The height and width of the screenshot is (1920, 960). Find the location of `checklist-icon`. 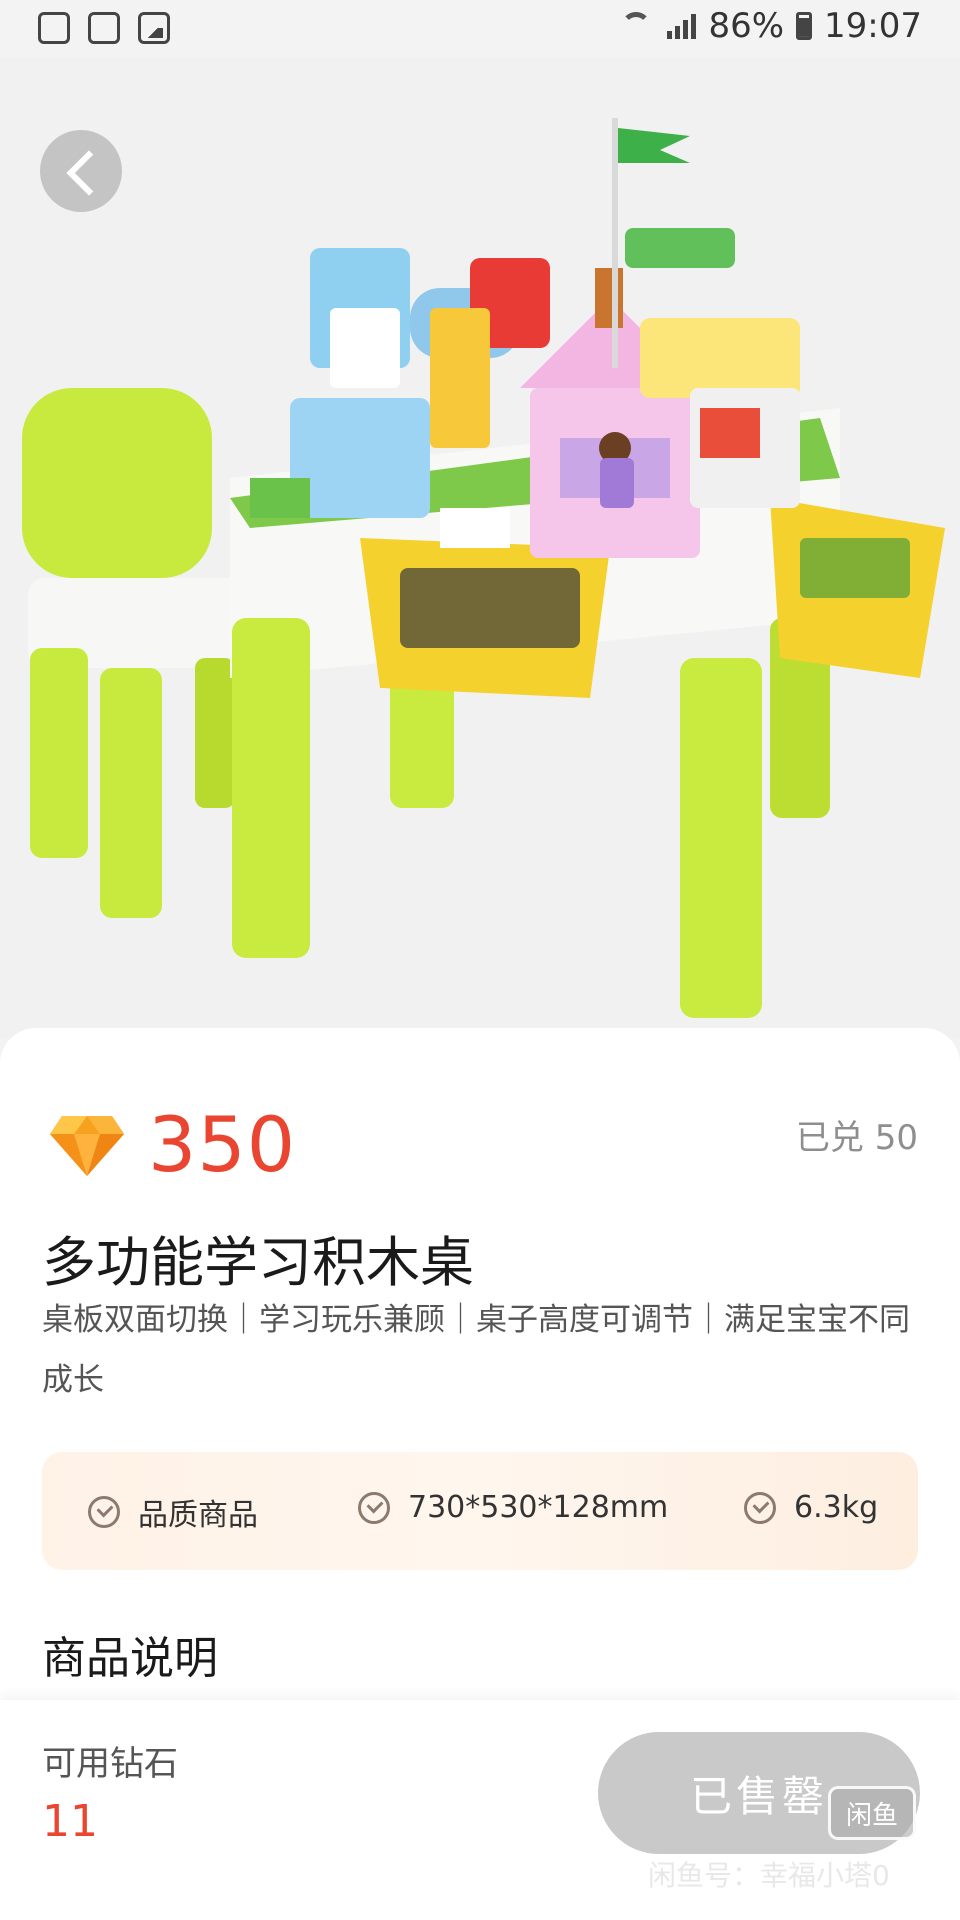

checklist-icon is located at coordinates (104, 28).